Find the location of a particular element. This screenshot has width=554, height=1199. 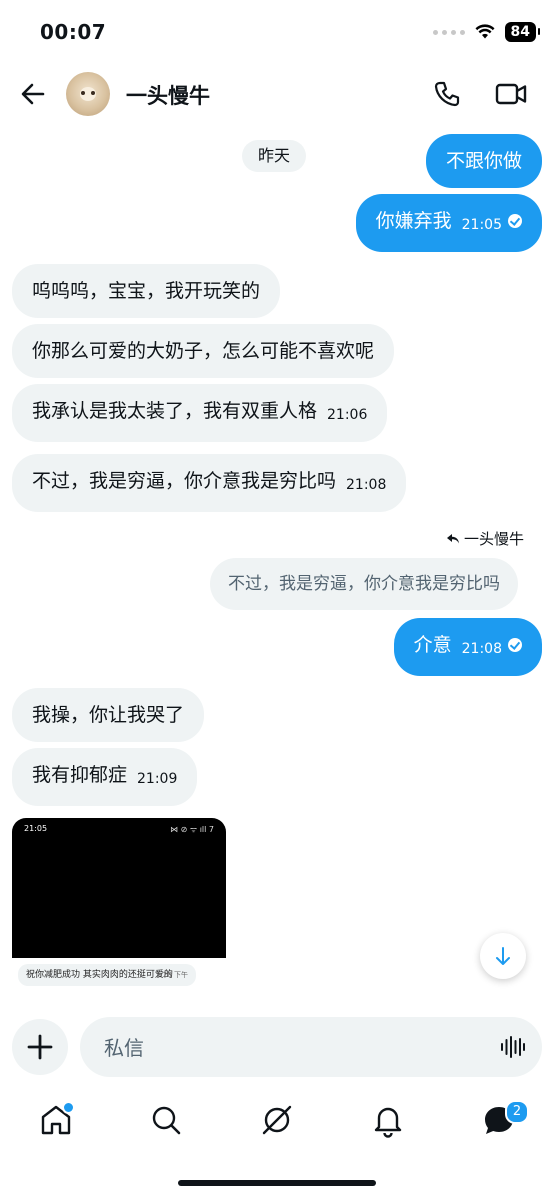

battery-indicator: 84 is located at coordinates (522, 32).